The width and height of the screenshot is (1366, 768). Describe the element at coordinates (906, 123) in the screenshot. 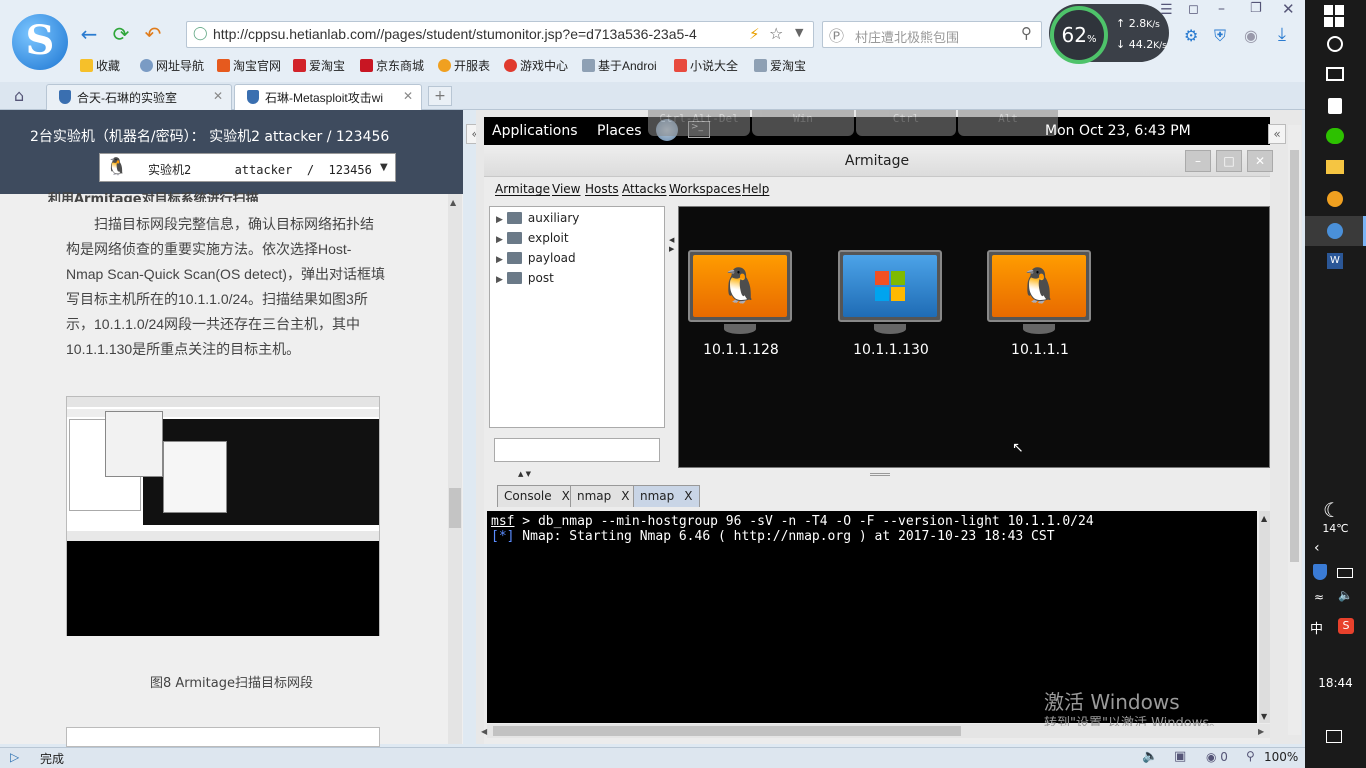

I see `key-ctrl: Ctrl` at that location.